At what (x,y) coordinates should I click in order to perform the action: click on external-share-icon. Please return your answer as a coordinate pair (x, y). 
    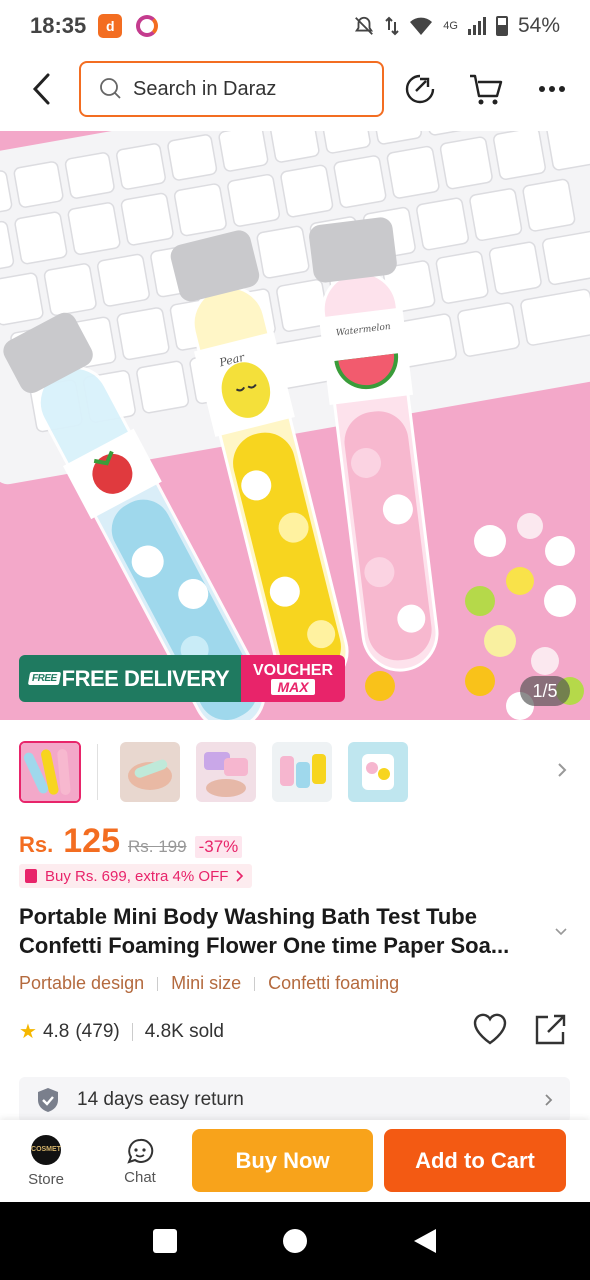
    Looking at the image, I should click on (550, 1029).